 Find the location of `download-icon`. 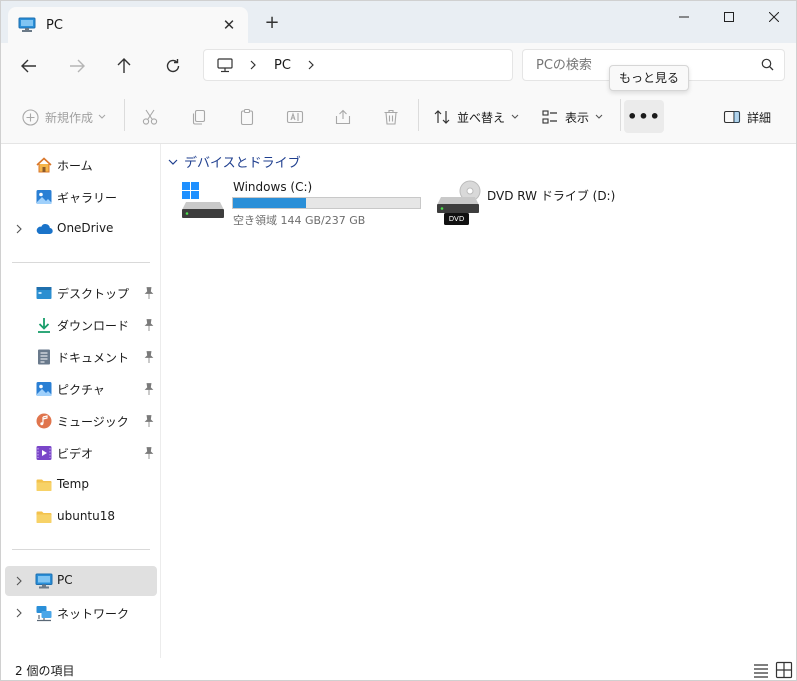

download-icon is located at coordinates (44, 325).